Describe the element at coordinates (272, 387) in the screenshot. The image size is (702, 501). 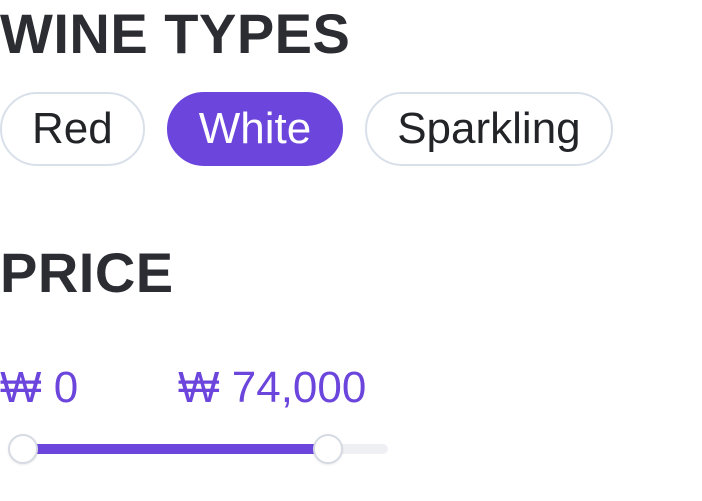
I see `price-max-value: ₩ 74,000` at that location.